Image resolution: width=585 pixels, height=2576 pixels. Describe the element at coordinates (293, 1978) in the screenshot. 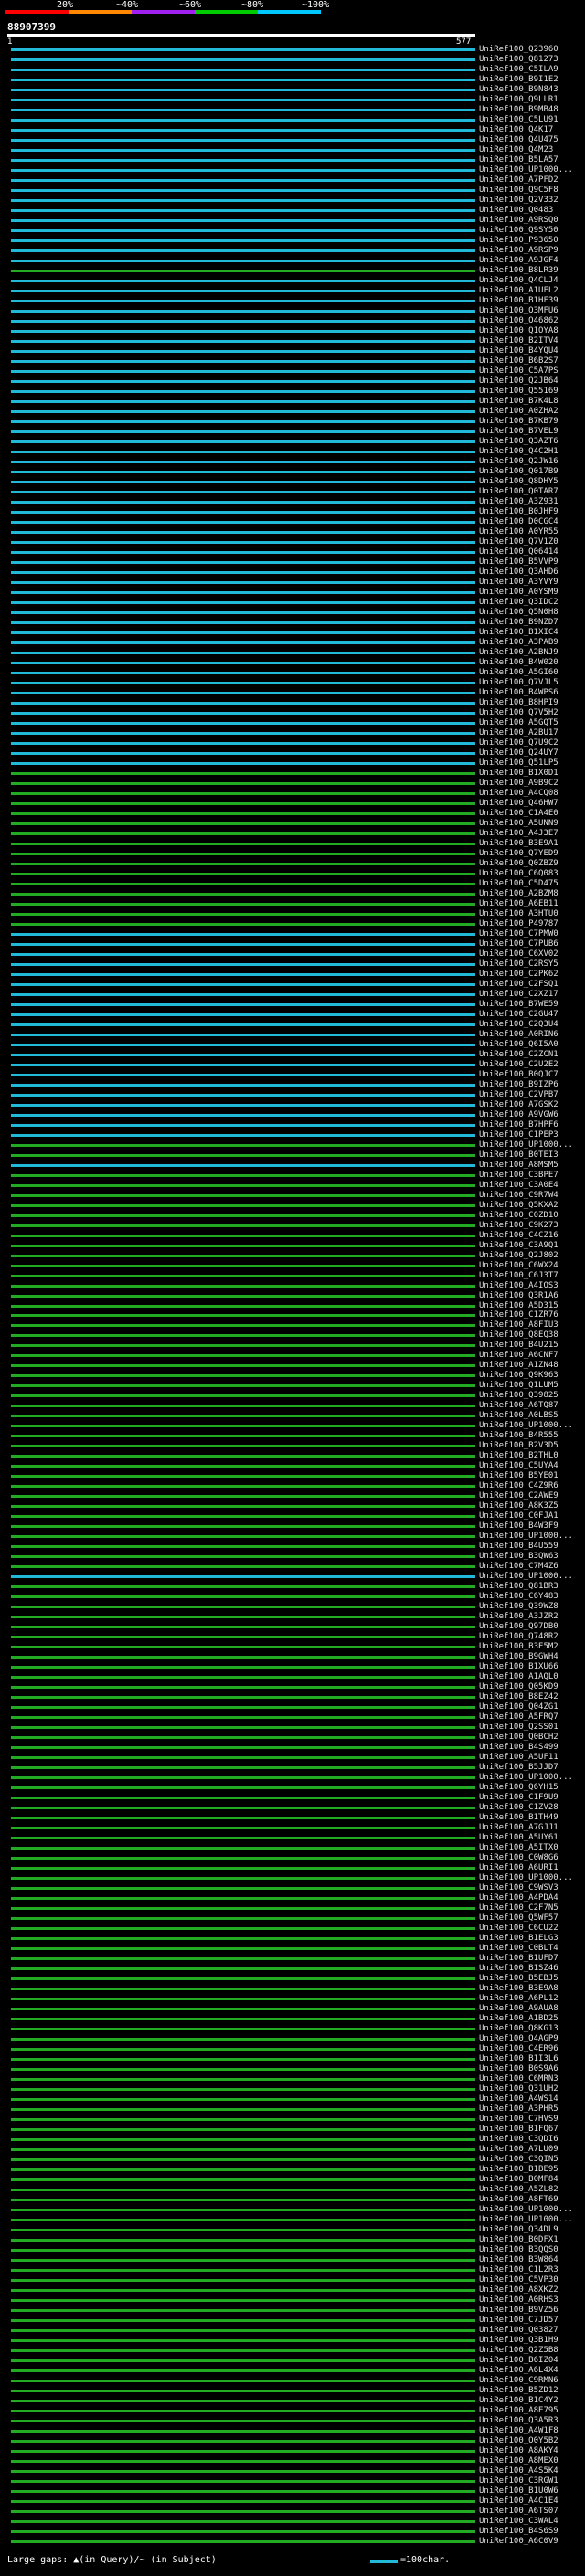

I see `hit-row: UniRef100_B5EBJ5` at that location.